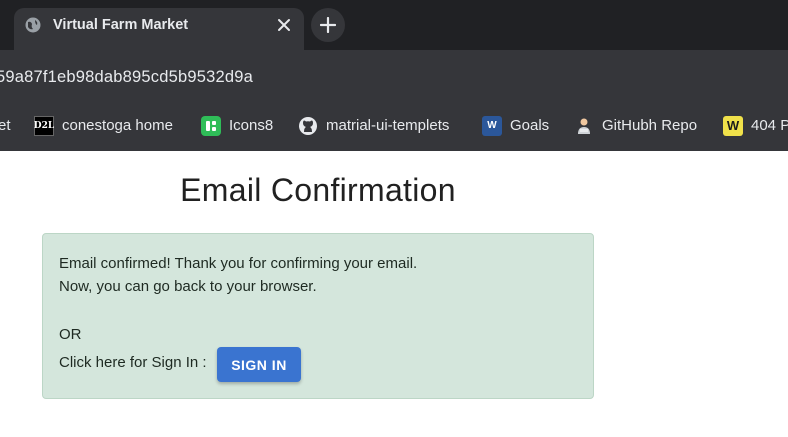  I want to click on close-icon, so click(284, 25).